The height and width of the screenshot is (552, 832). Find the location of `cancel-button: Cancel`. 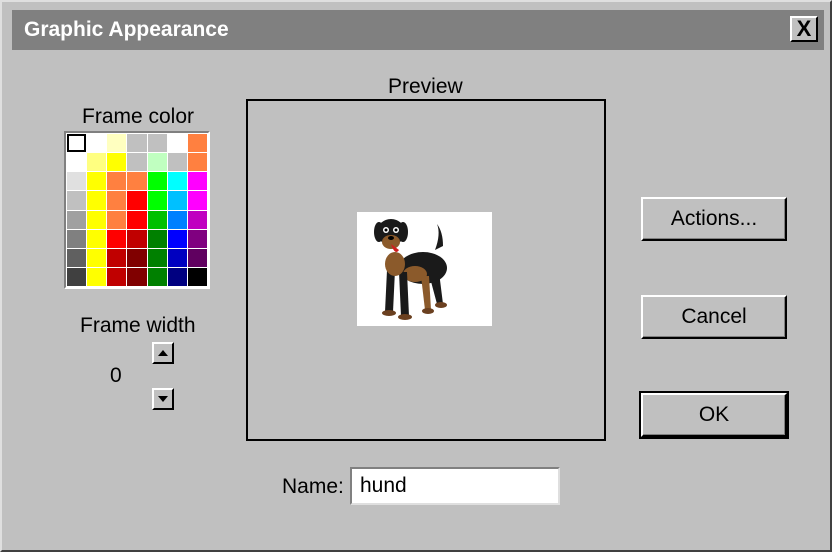

cancel-button: Cancel is located at coordinates (714, 317).